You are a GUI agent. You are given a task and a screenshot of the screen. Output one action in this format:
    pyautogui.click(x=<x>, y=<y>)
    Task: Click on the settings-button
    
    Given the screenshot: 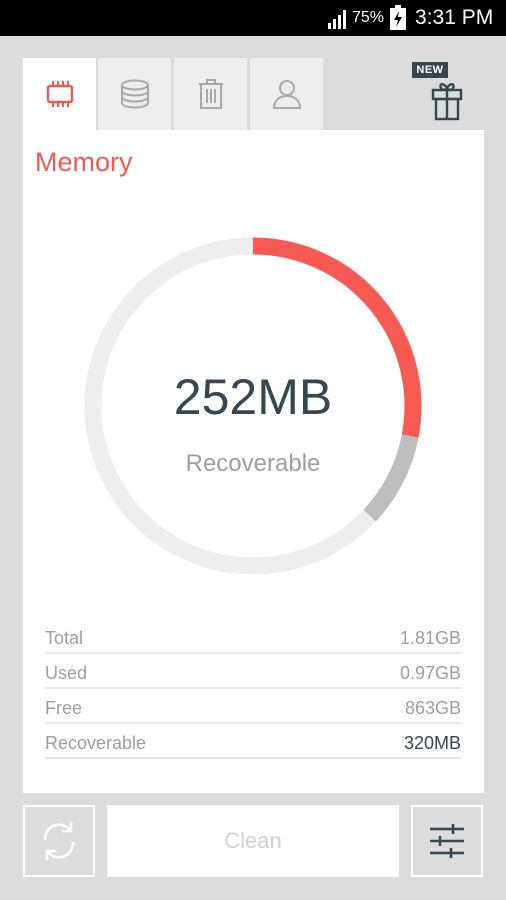 What is the action you would take?
    pyautogui.click(x=447, y=841)
    